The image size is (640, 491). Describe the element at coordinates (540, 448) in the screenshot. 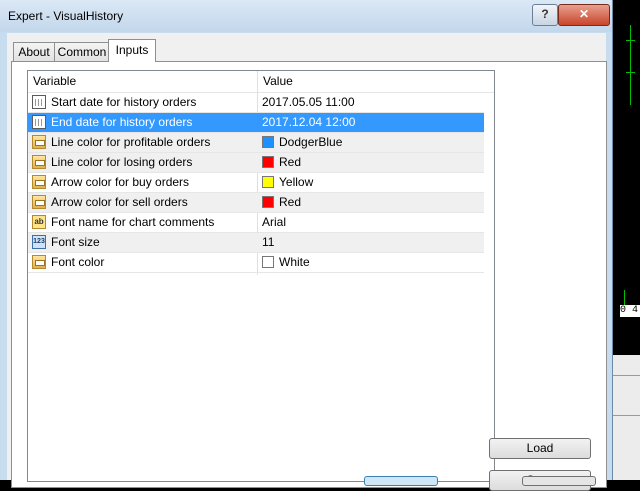

I see `load-button: Load` at that location.